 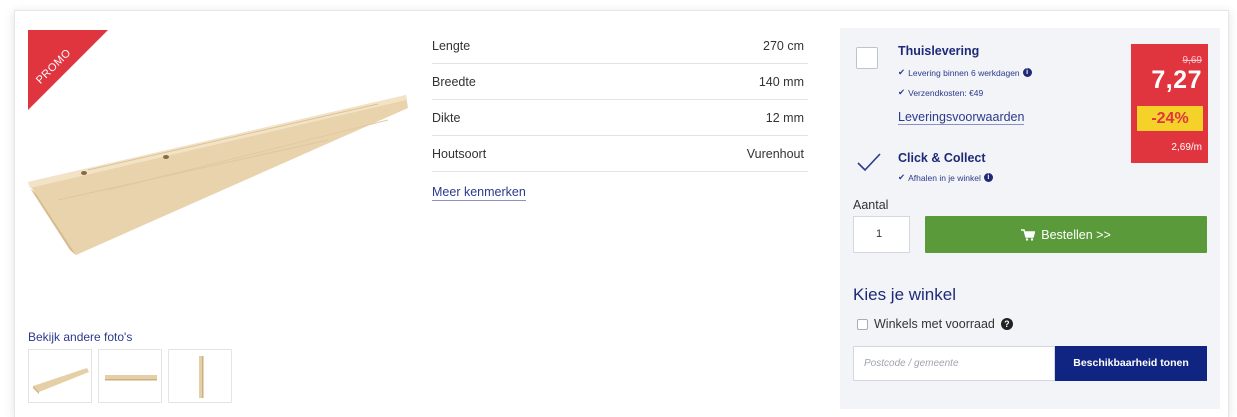 I want to click on spec-label: Lengte, so click(x=451, y=45).